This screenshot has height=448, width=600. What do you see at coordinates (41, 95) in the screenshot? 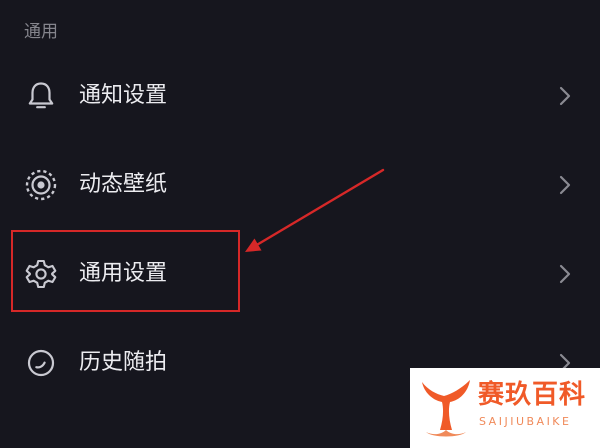
I see `bell-icon` at bounding box center [41, 95].